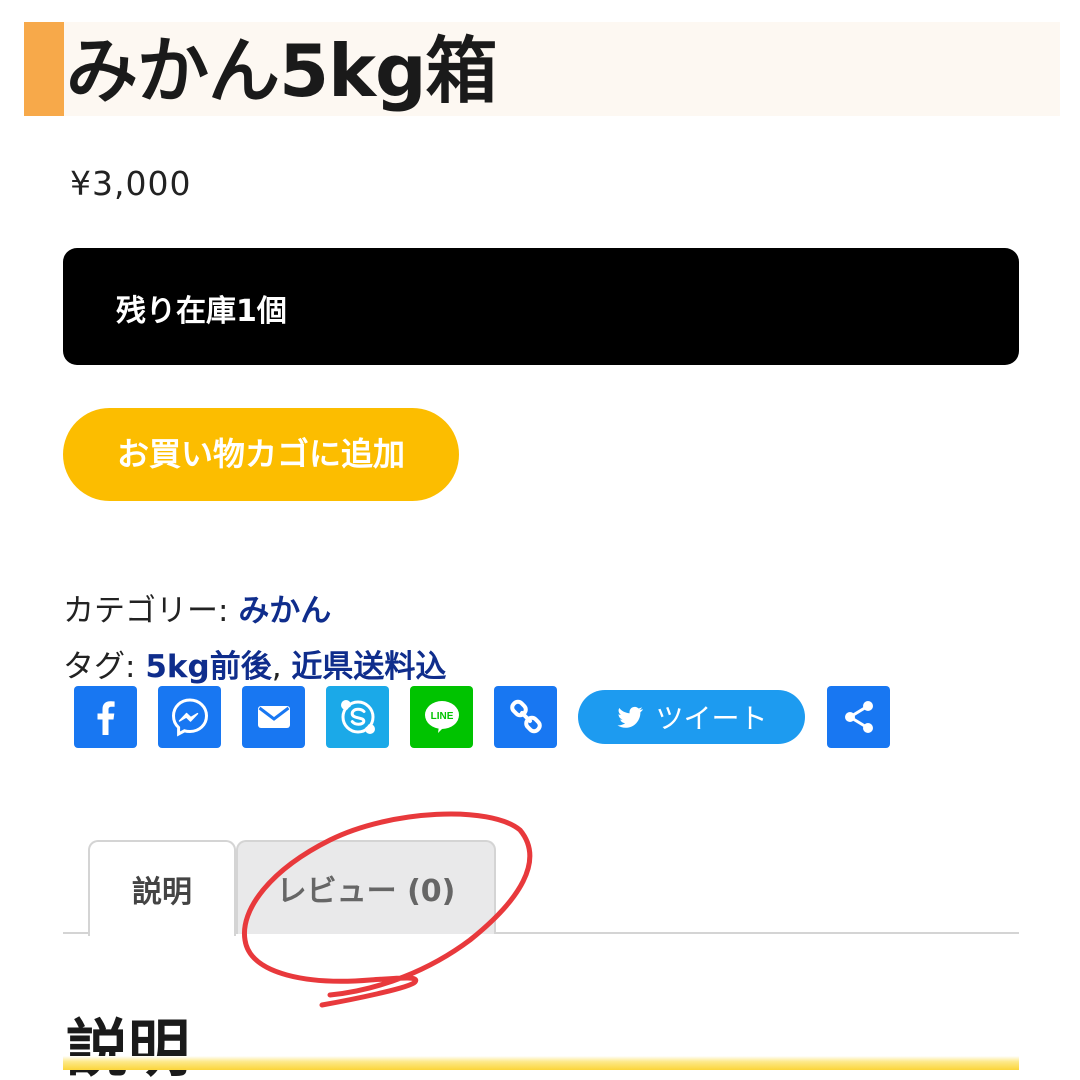  I want to click on product-category: カテゴリー: みかん, so click(197, 607).